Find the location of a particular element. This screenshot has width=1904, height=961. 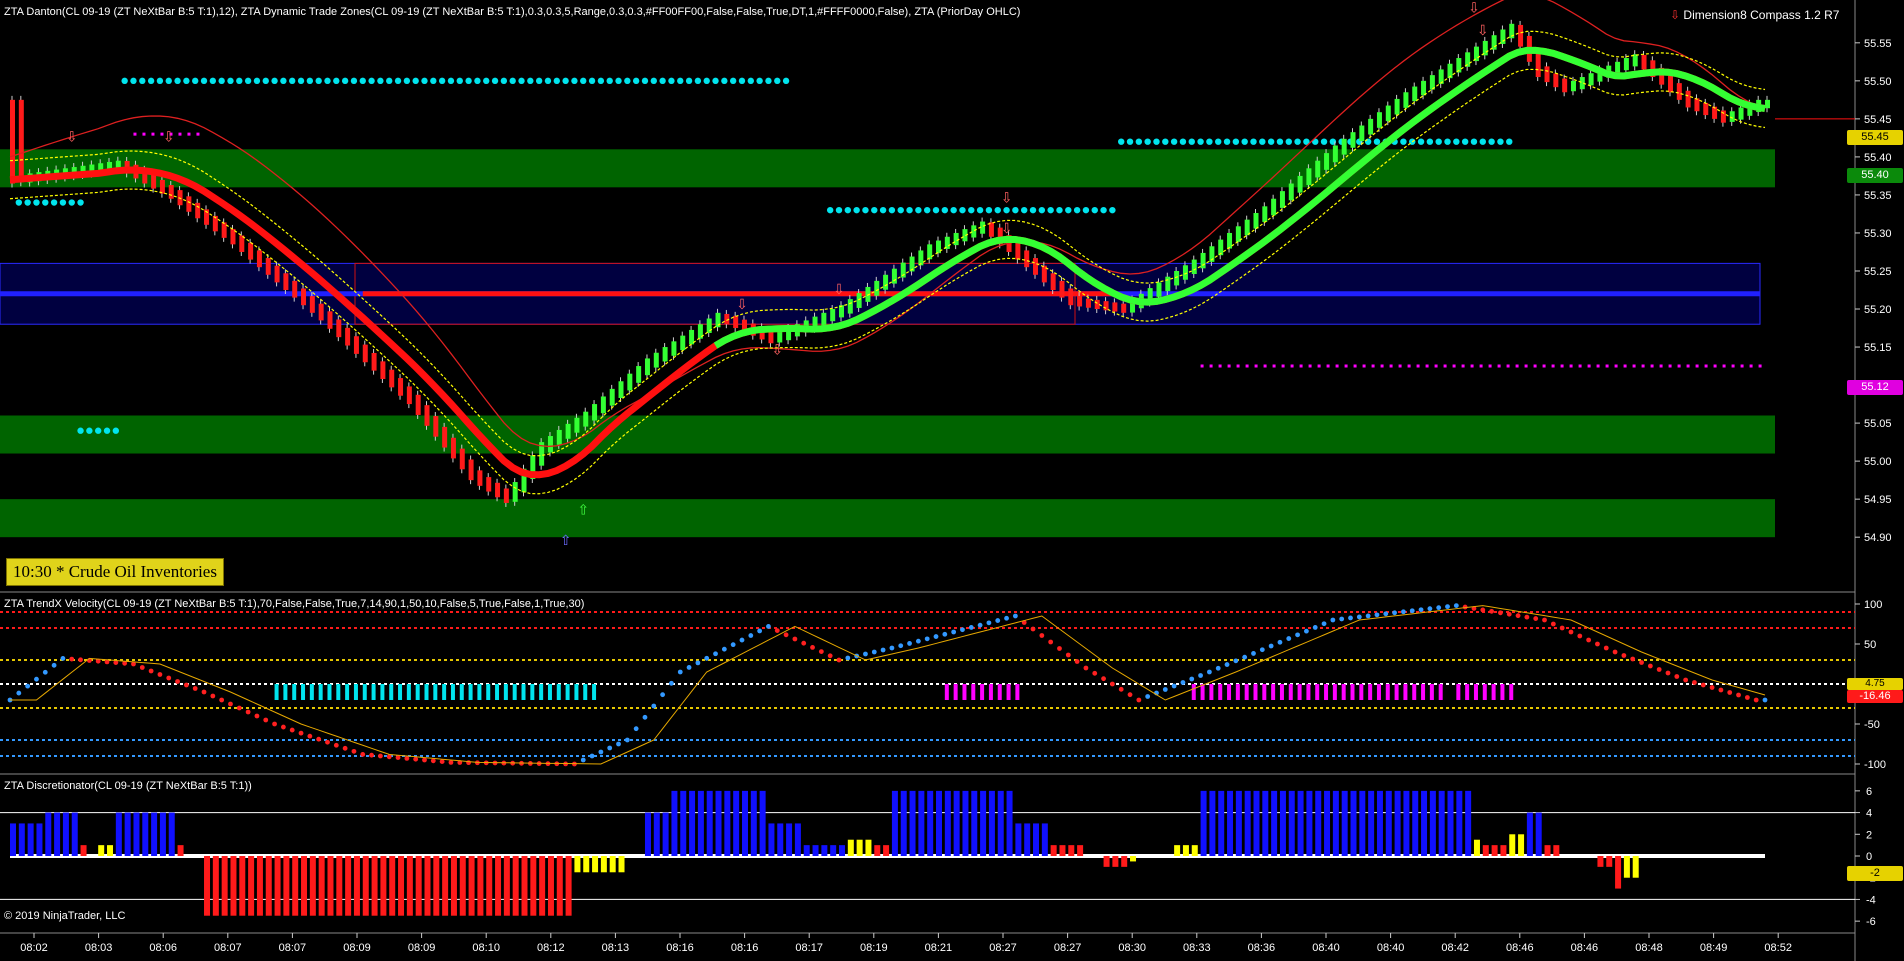

velocity-tick-label: 100 is located at coordinates (1873, 605).